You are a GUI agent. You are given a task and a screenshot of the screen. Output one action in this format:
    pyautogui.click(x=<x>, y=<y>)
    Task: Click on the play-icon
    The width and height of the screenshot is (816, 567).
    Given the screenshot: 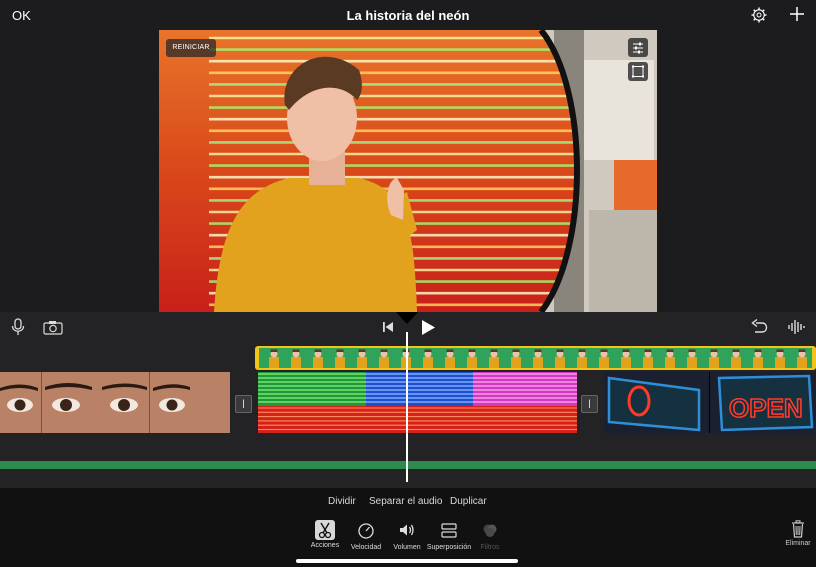 What is the action you would take?
    pyautogui.click(x=428, y=327)
    